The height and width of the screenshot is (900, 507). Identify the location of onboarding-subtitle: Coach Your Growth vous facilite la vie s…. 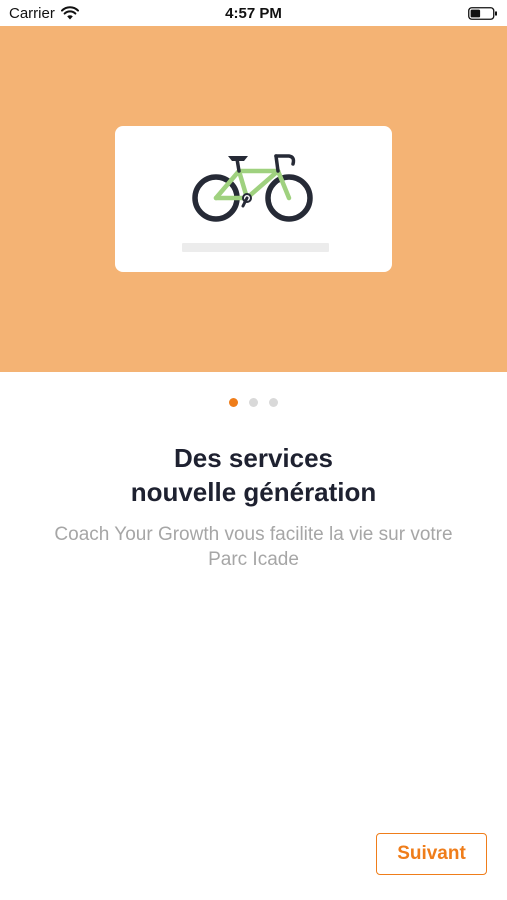
(253, 547).